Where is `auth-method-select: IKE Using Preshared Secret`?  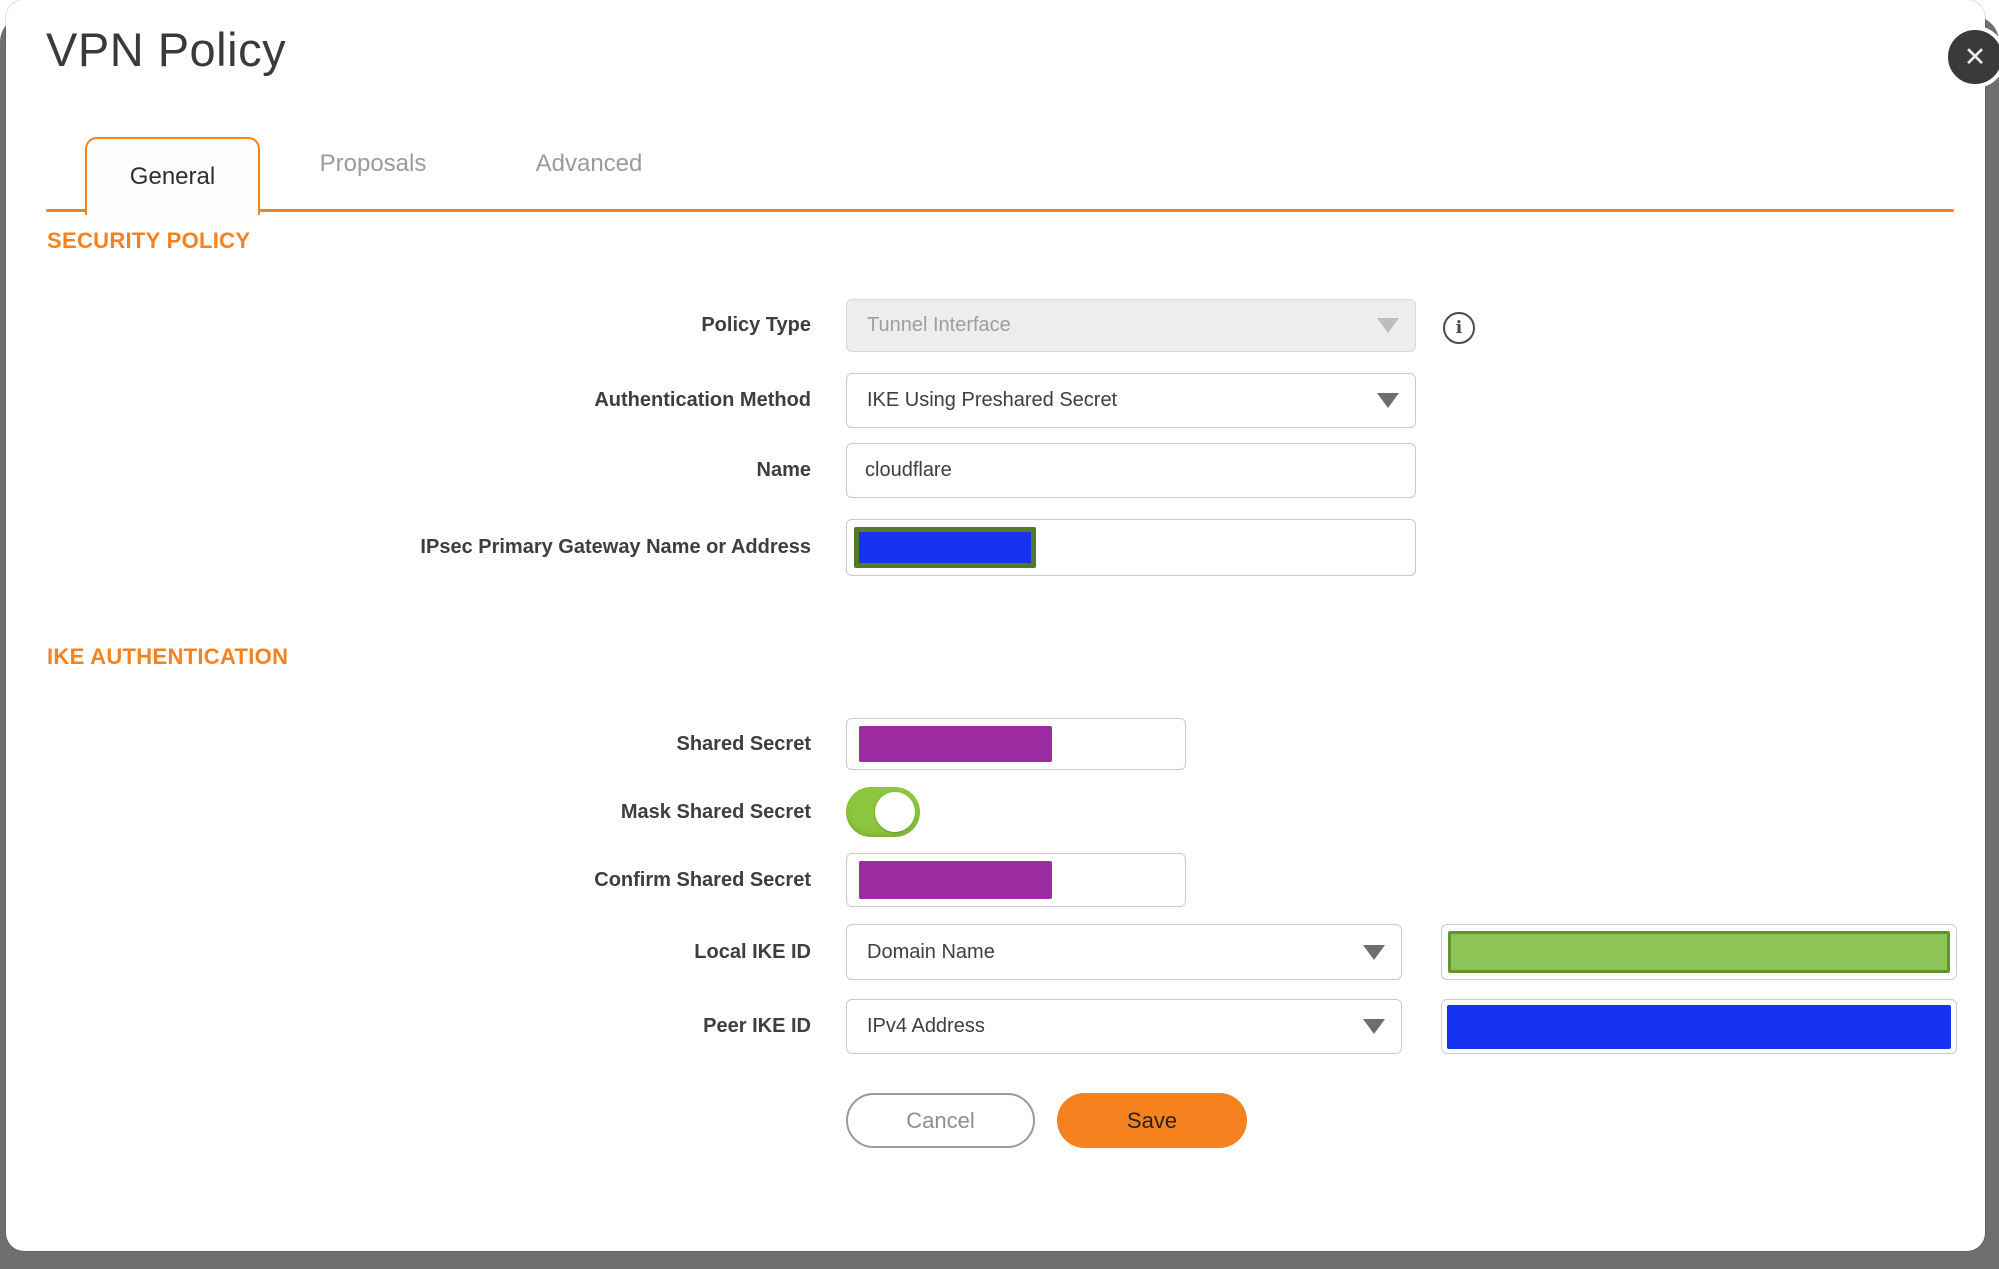
auth-method-select: IKE Using Preshared Secret is located at coordinates (1131, 400).